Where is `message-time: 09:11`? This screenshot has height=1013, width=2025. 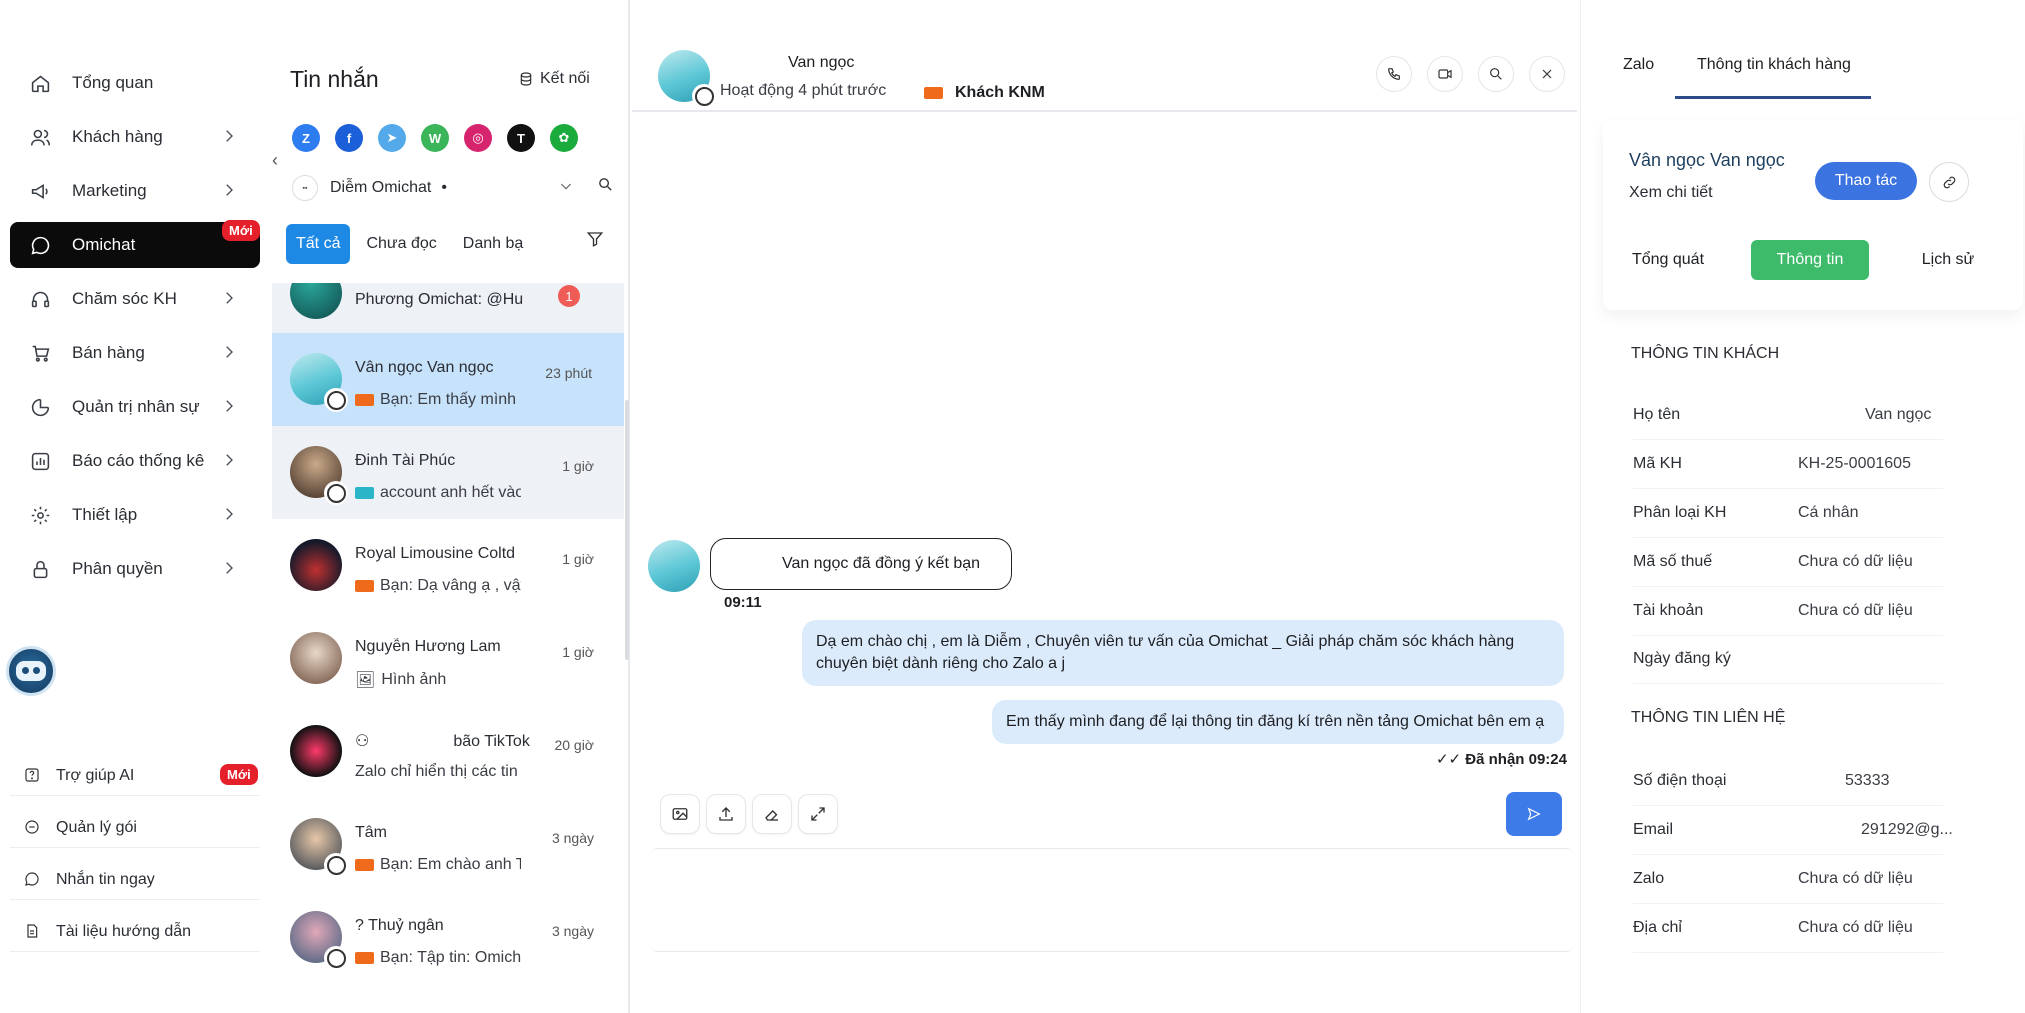 message-time: 09:11 is located at coordinates (743, 602).